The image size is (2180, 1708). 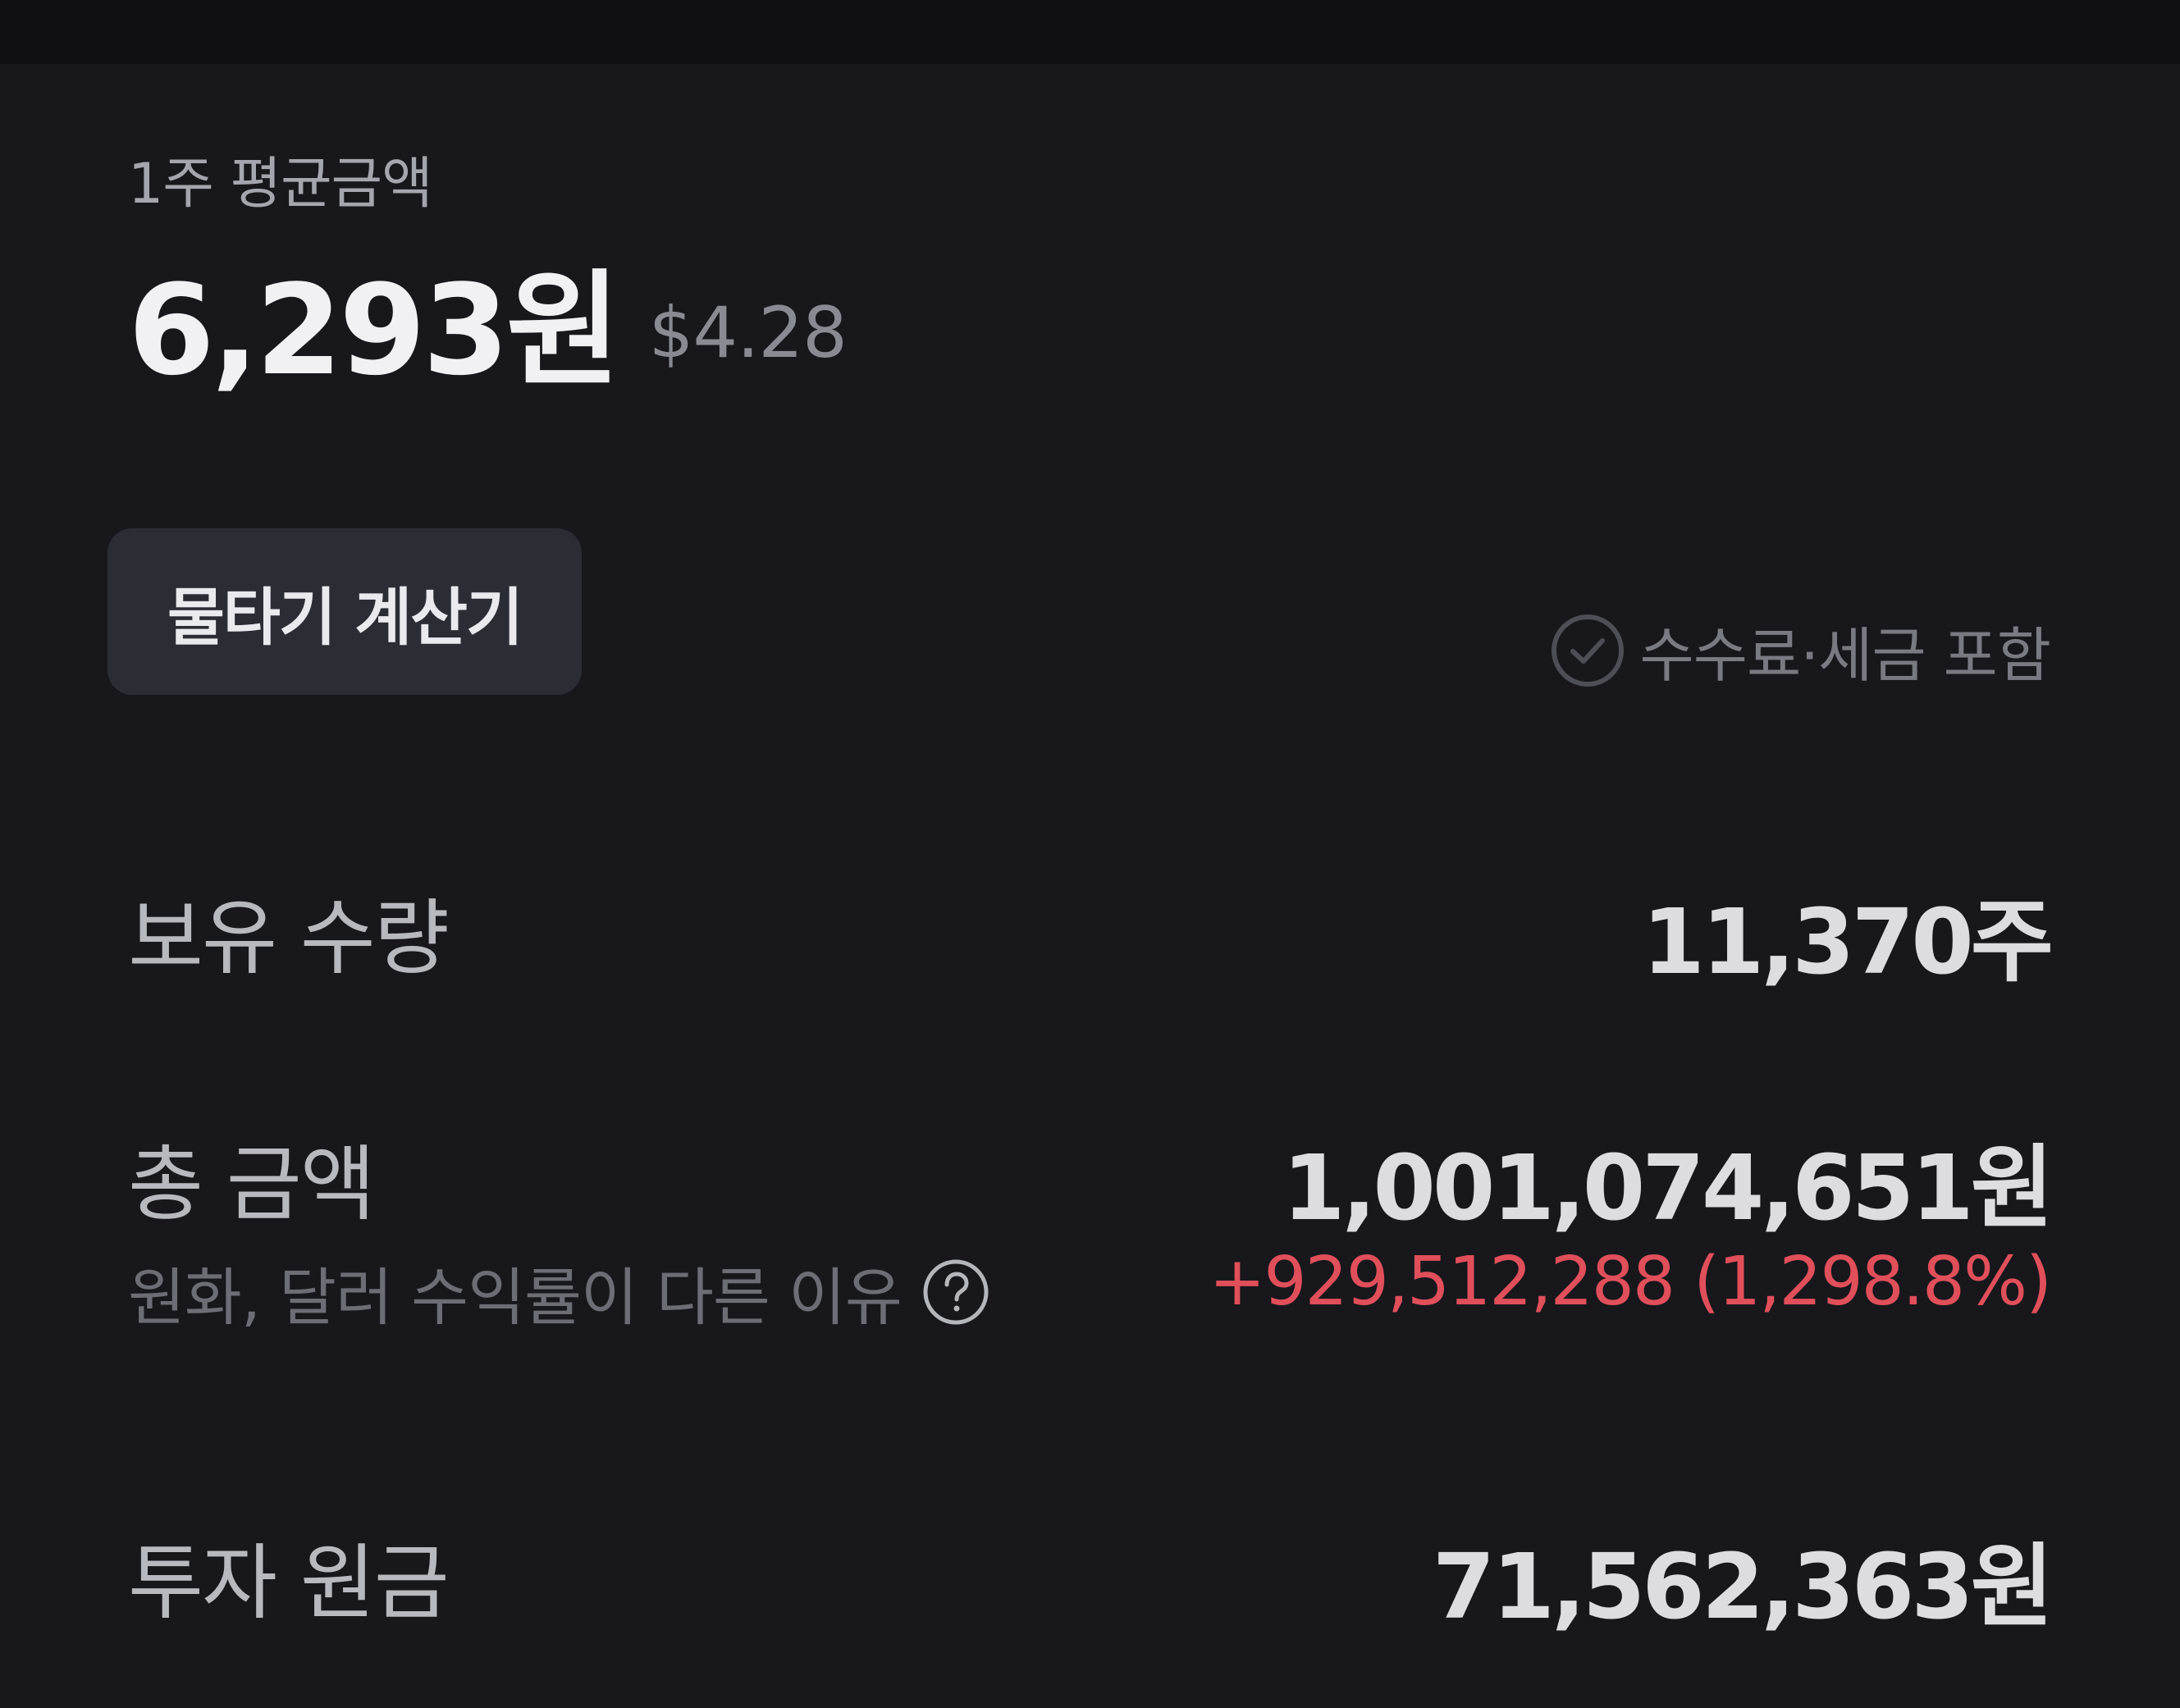 I want to click on fee-tax-toggle: 수수료·세금 포함, so click(x=1800, y=650).